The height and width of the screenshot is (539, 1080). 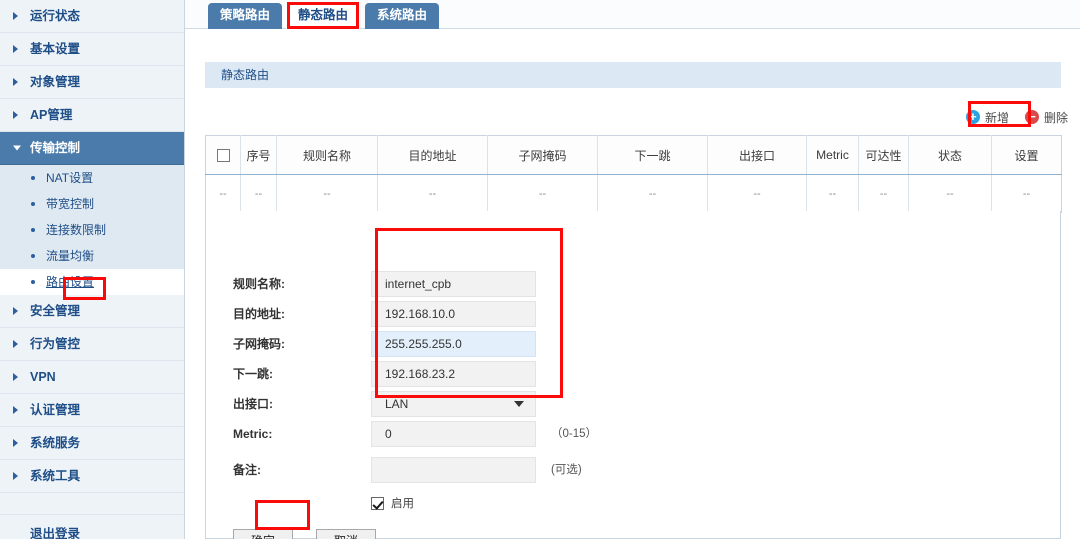 I want to click on select-all-checkbox, so click(x=223, y=156).